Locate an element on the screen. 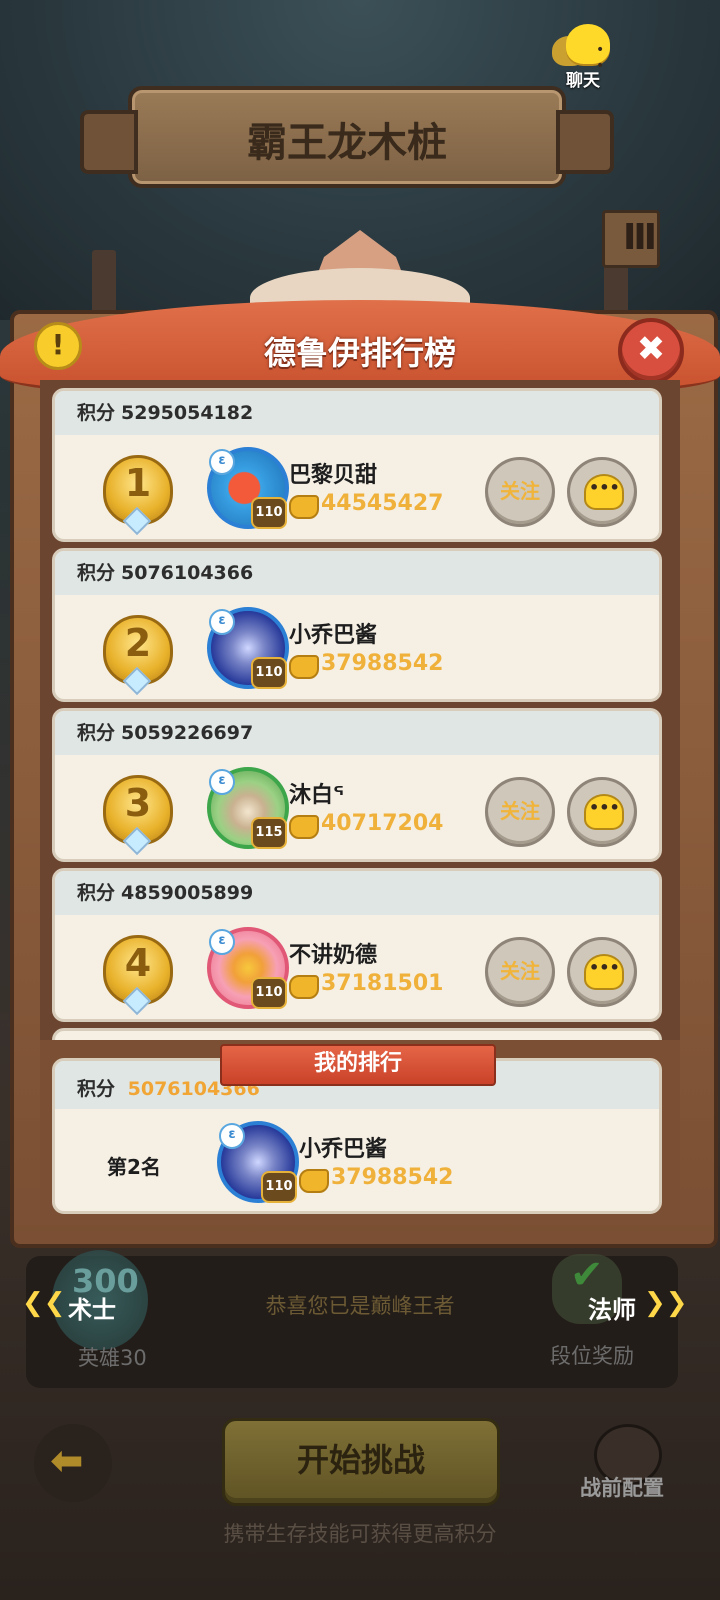 This screenshot has height=1600, width=720. rank-number: 2 is located at coordinates (138, 643).